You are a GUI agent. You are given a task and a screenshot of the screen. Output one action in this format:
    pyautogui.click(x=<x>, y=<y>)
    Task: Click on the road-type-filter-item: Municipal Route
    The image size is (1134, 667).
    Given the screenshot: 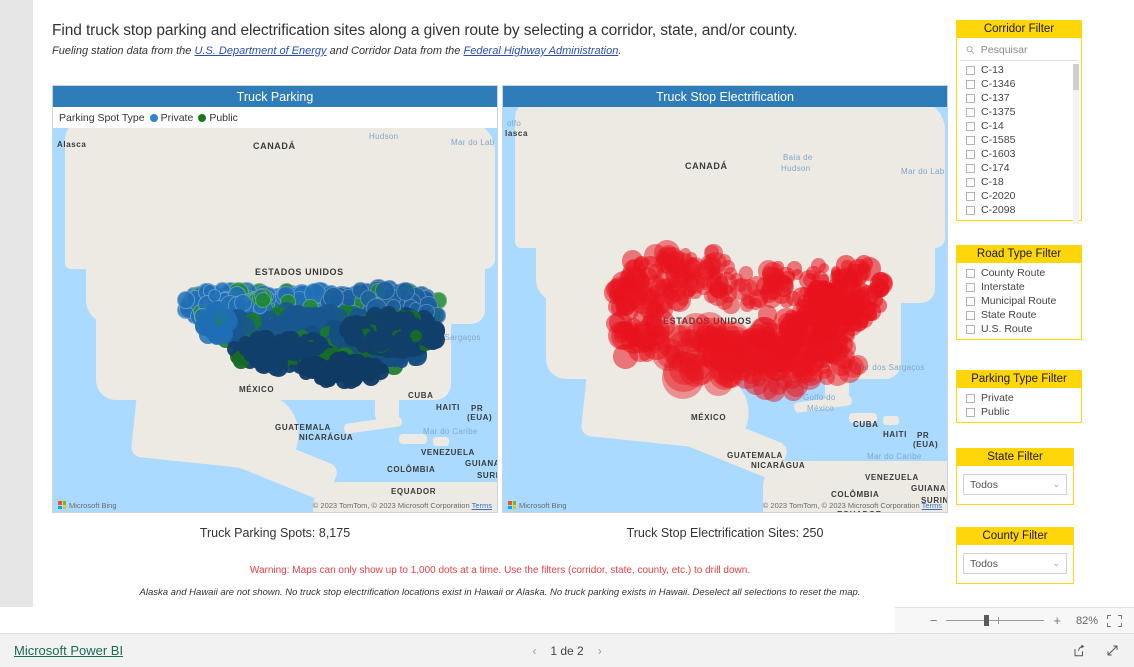 What is the action you would take?
    pyautogui.click(x=1019, y=301)
    